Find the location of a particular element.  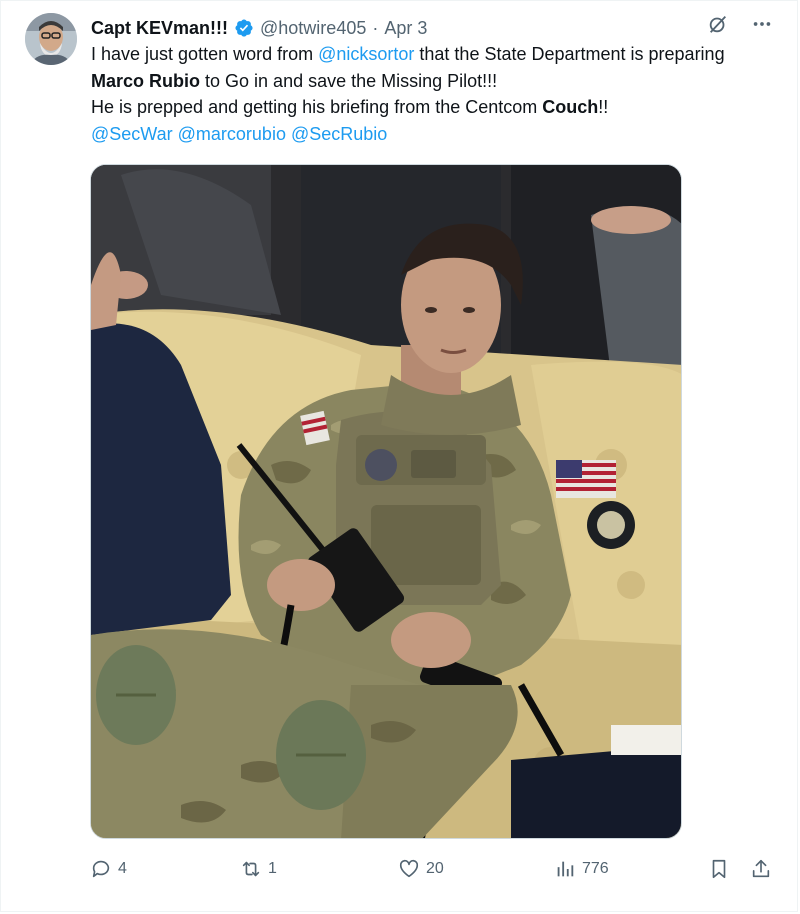

tweet-text-segment: I have just gotten word from is located at coordinates (205, 54).